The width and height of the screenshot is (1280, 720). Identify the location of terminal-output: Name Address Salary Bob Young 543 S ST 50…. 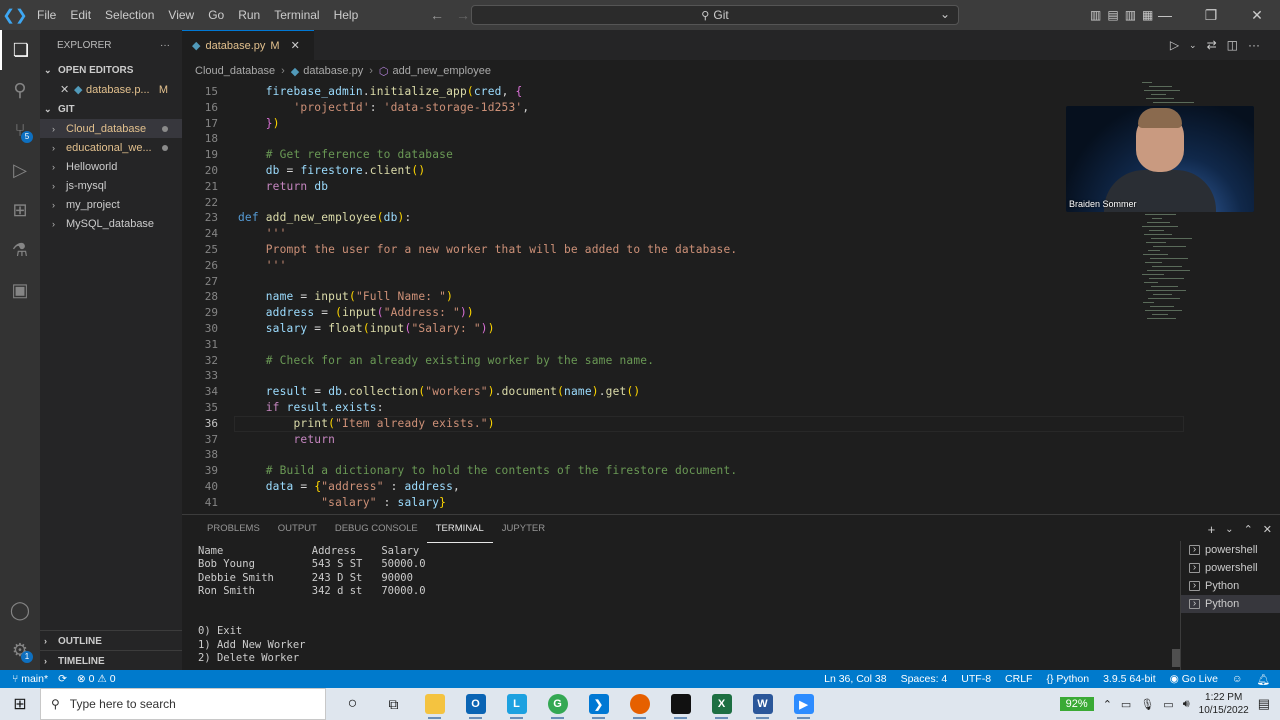
(688, 608).